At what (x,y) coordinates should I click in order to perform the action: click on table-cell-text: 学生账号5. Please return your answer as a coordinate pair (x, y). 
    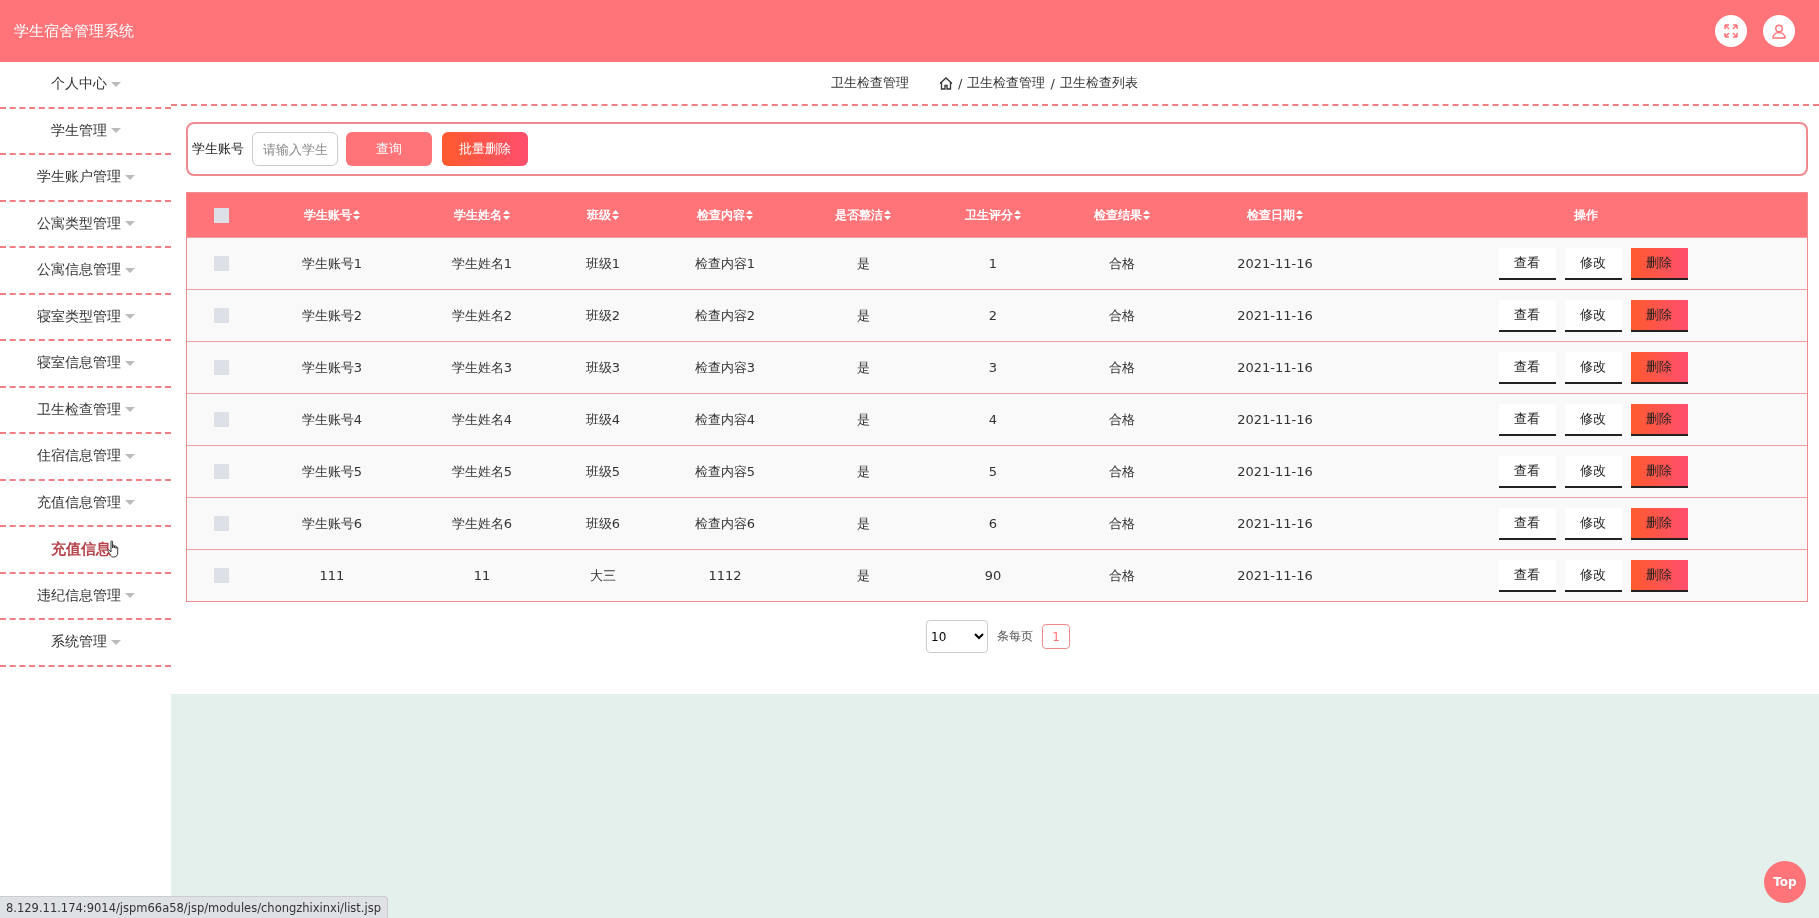
    Looking at the image, I should click on (332, 471).